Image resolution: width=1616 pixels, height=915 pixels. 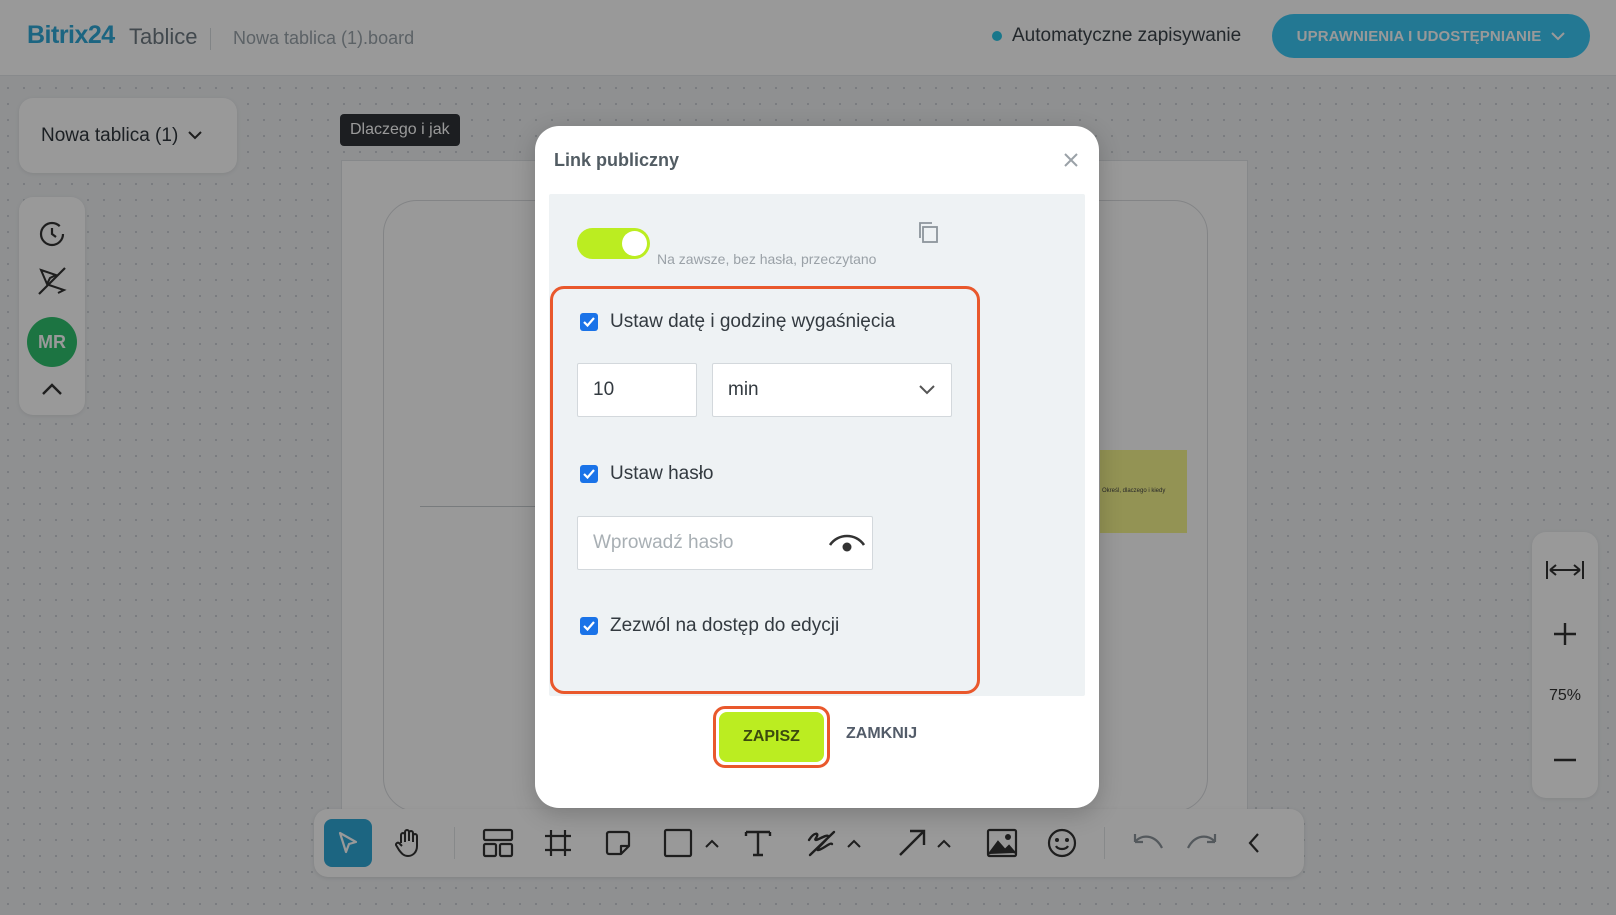 What do you see at coordinates (1071, 160) in the screenshot?
I see `close-icon` at bounding box center [1071, 160].